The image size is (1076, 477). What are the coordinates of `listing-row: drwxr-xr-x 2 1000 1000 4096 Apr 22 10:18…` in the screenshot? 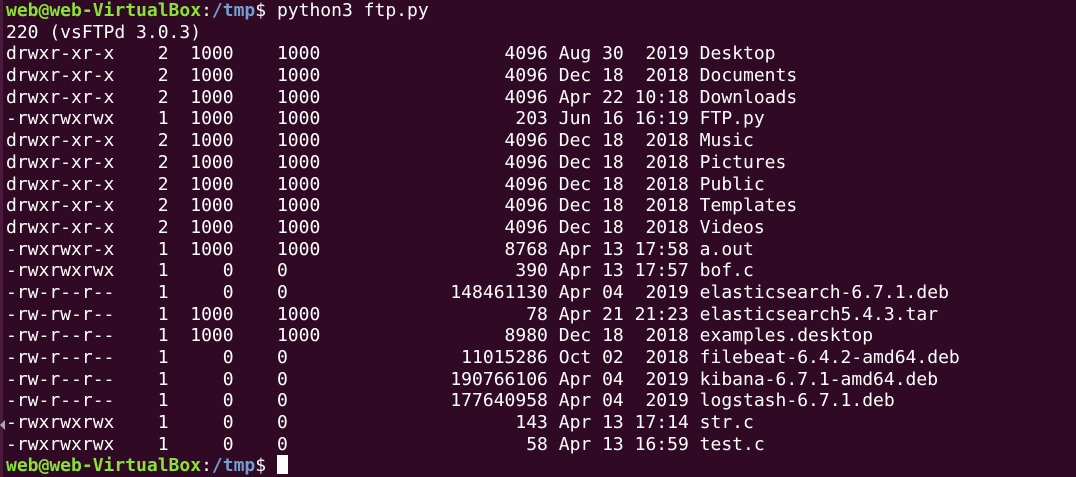 It's located at (541, 98).